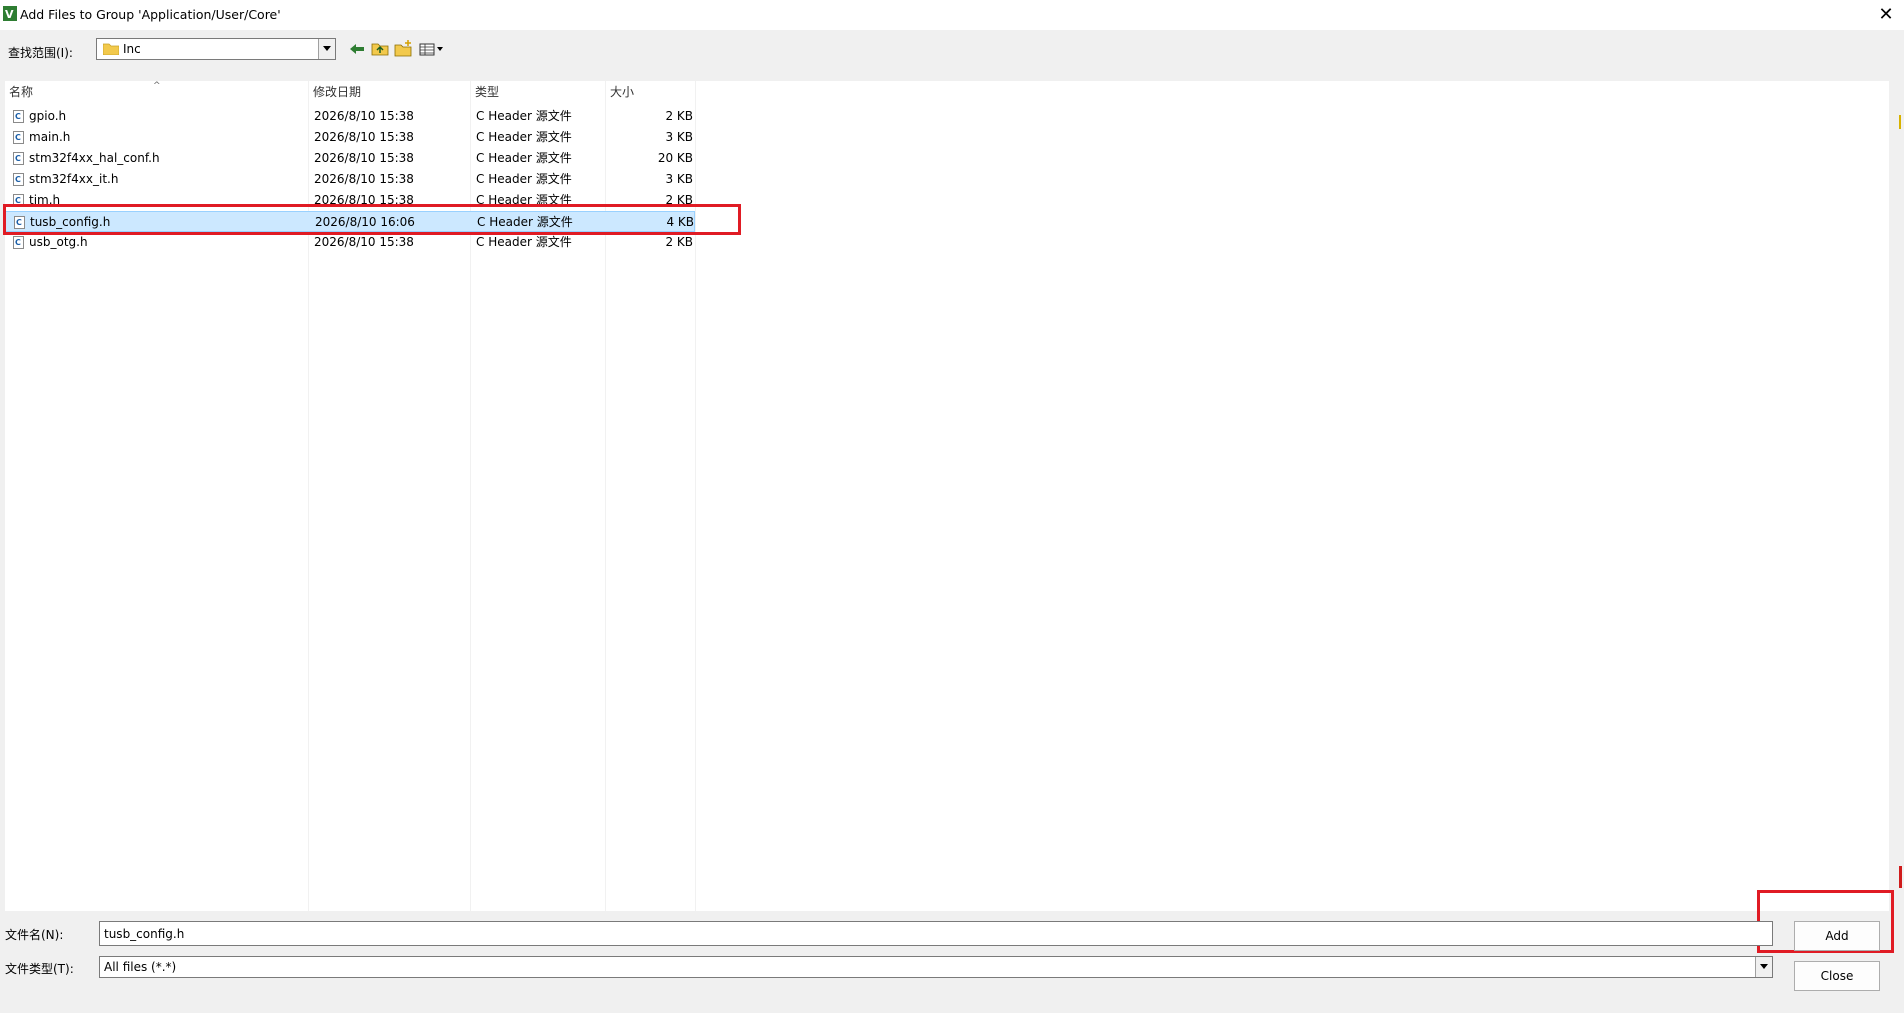  I want to click on column-header-date: 修改日期, so click(389, 92).